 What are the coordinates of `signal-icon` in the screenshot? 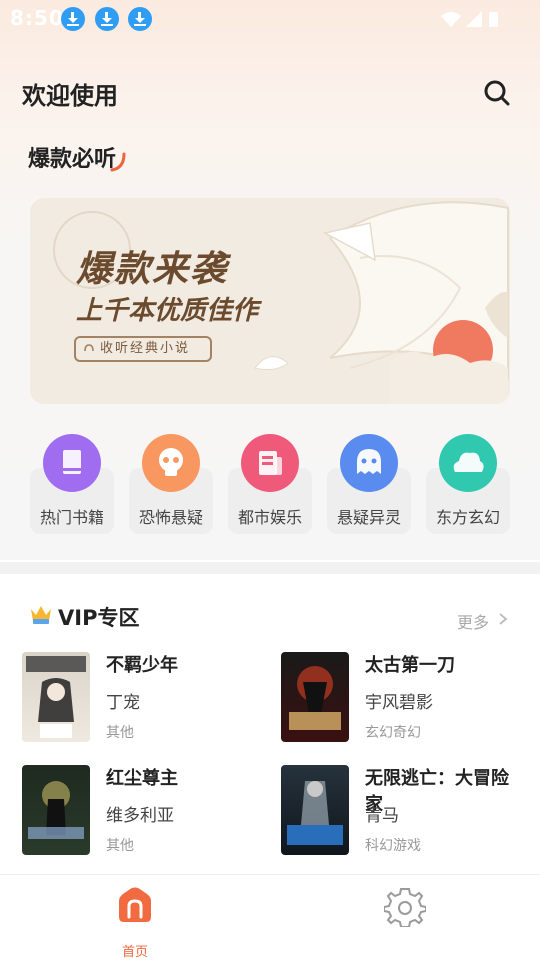 It's located at (474, 19).